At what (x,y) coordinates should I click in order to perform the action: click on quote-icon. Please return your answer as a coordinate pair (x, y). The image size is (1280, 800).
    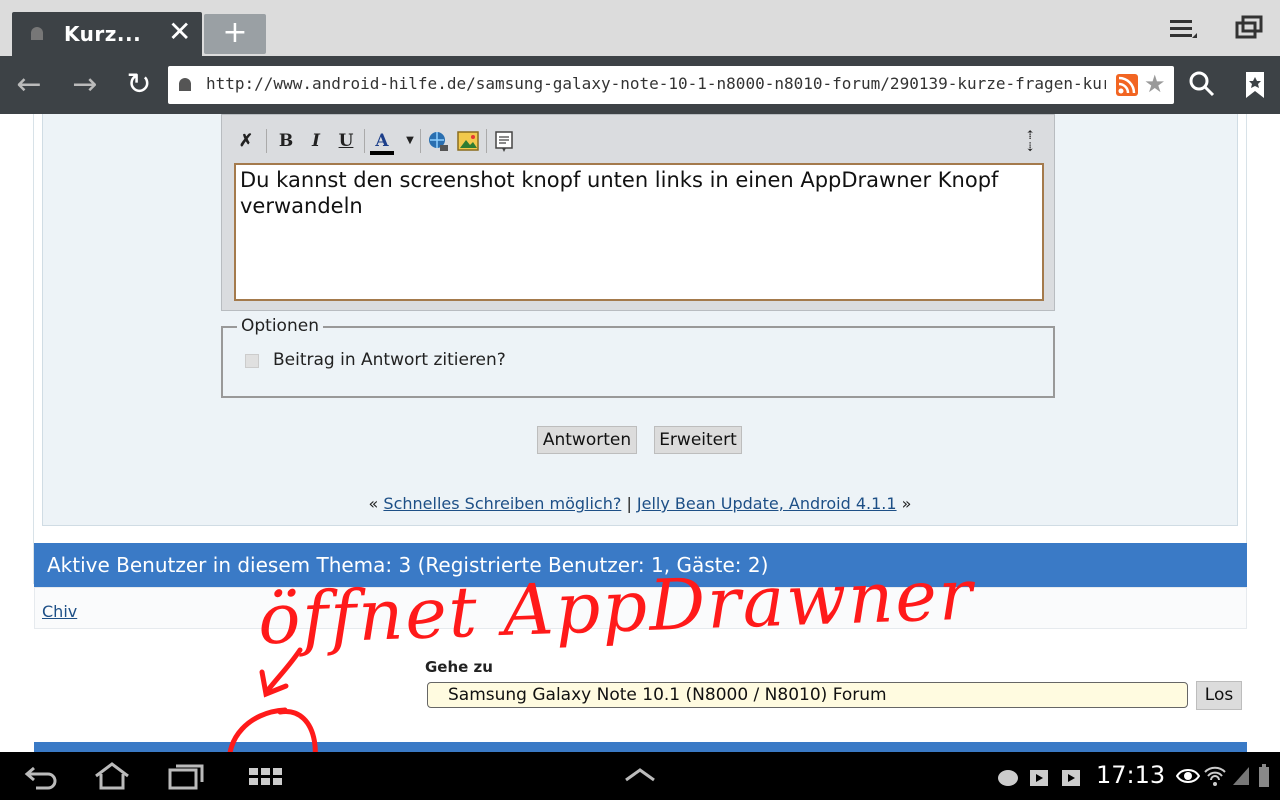
    Looking at the image, I should click on (504, 141).